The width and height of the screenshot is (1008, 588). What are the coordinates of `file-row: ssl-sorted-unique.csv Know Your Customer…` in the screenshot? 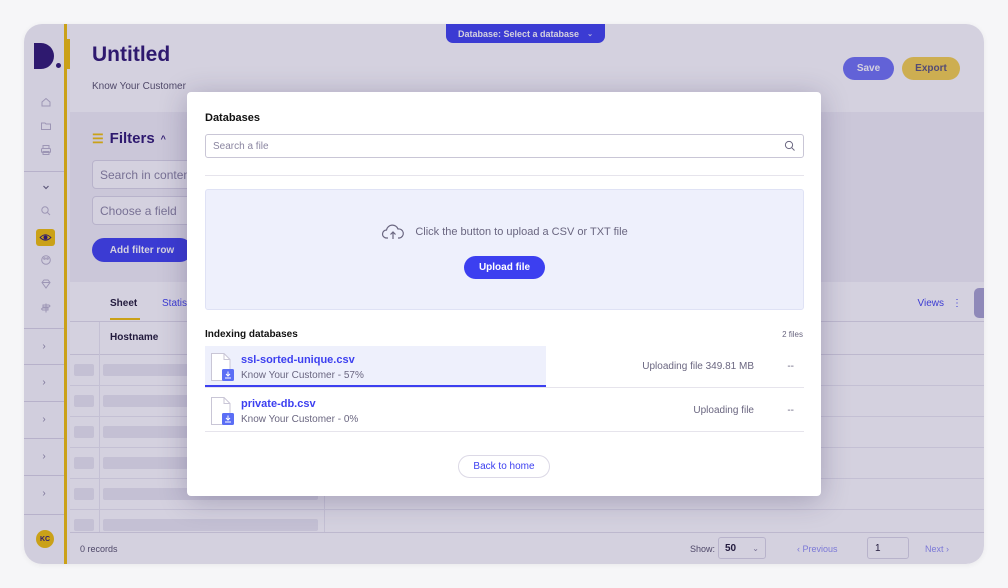 It's located at (504, 367).